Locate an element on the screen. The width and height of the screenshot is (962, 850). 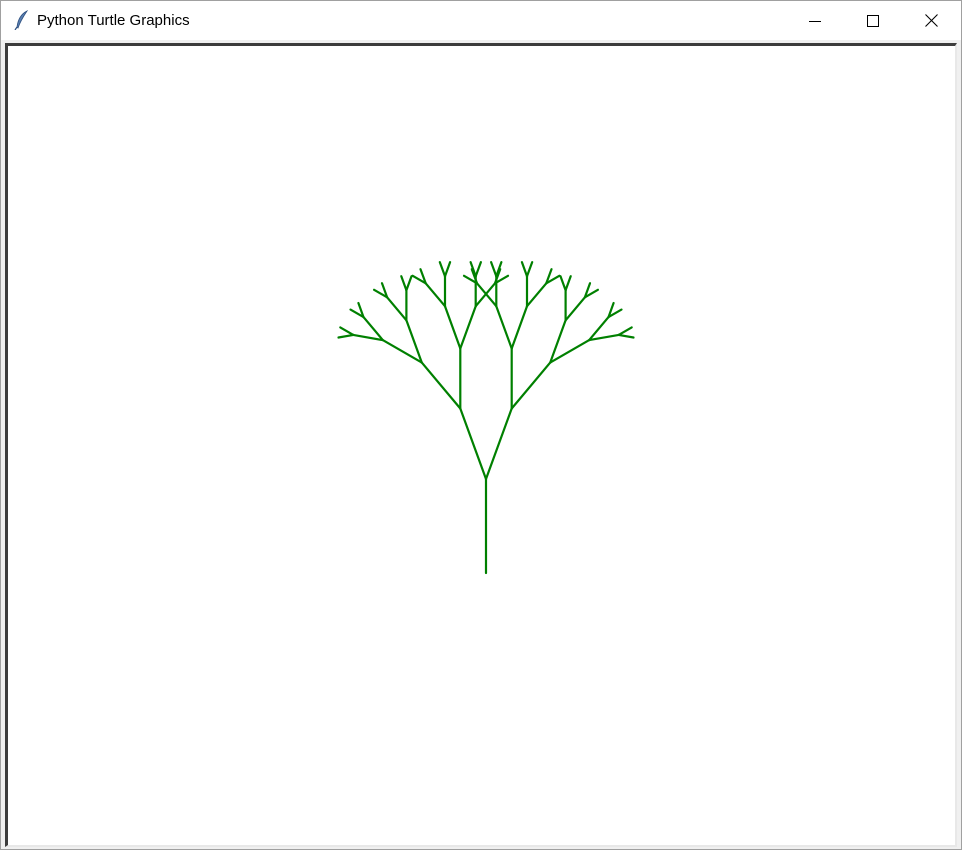
feather-icon is located at coordinates (22, 20).